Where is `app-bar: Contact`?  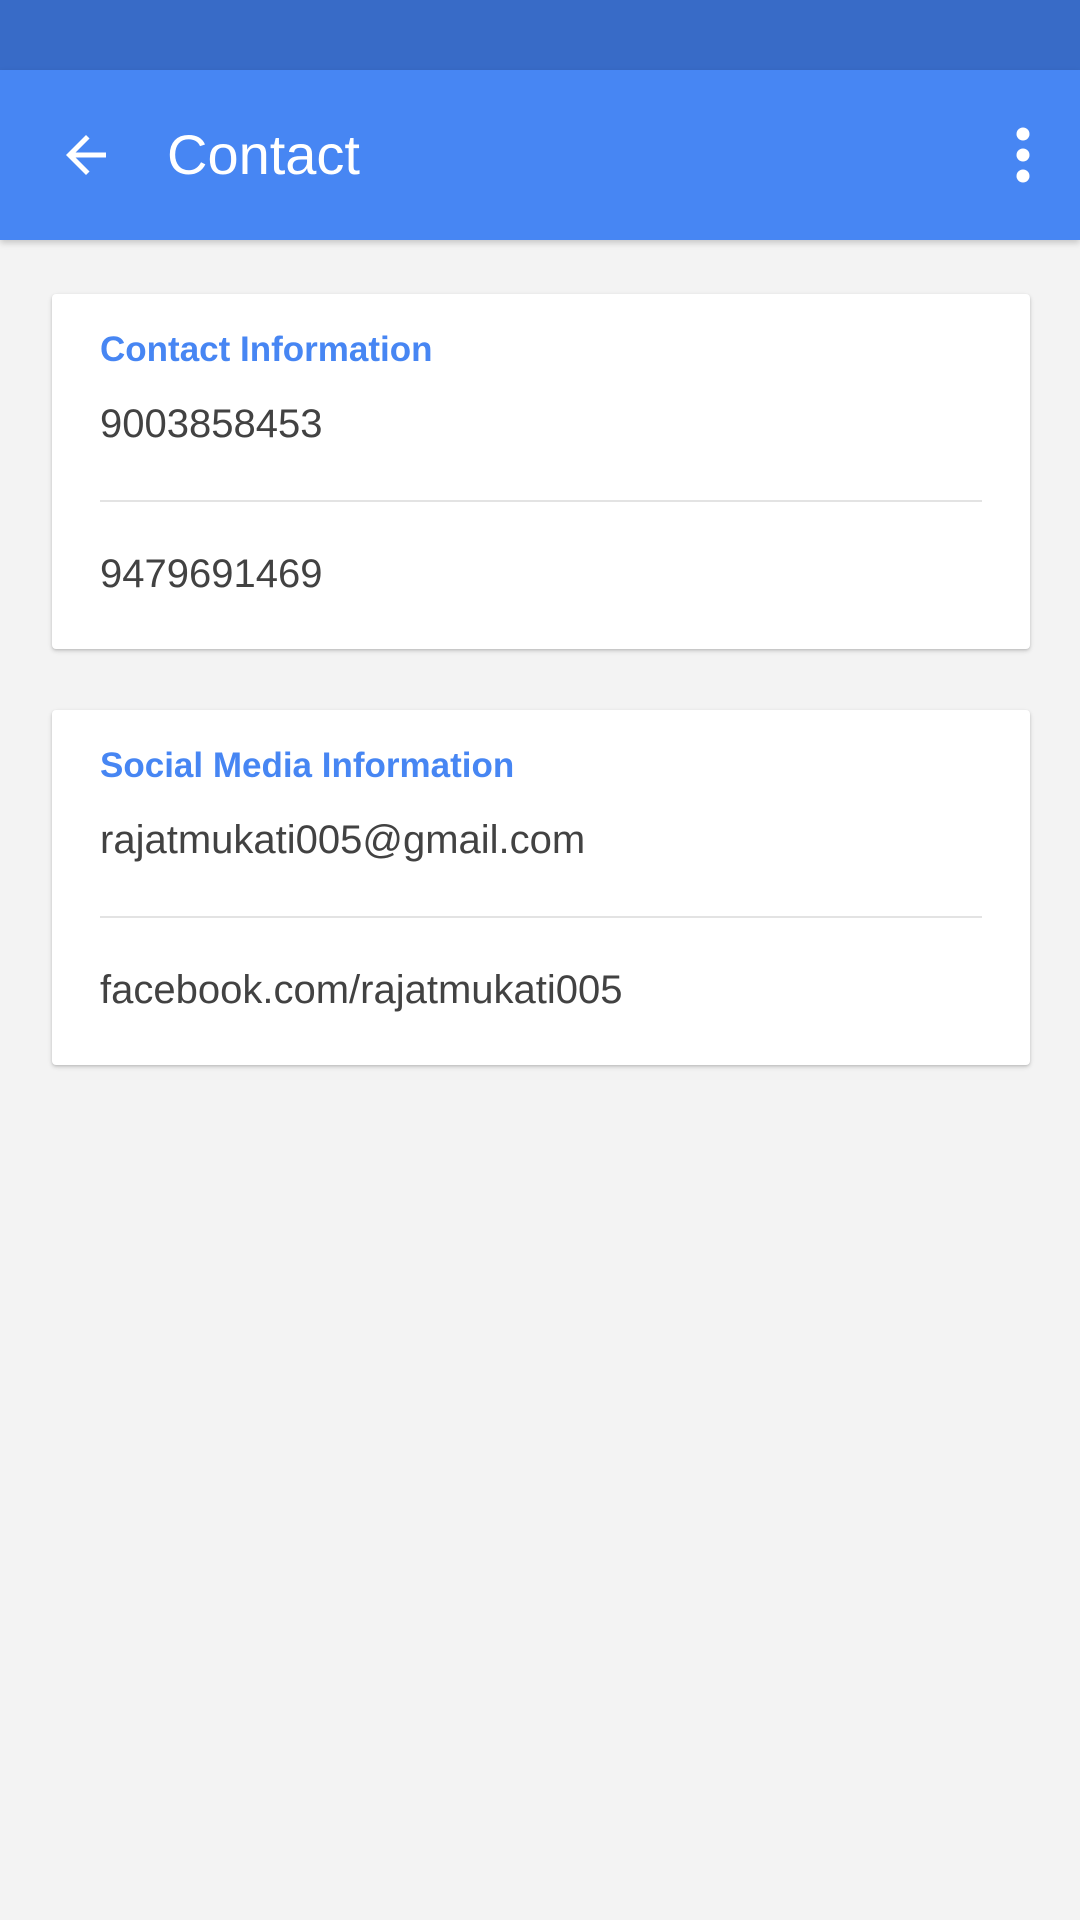
app-bar: Contact is located at coordinates (540, 155).